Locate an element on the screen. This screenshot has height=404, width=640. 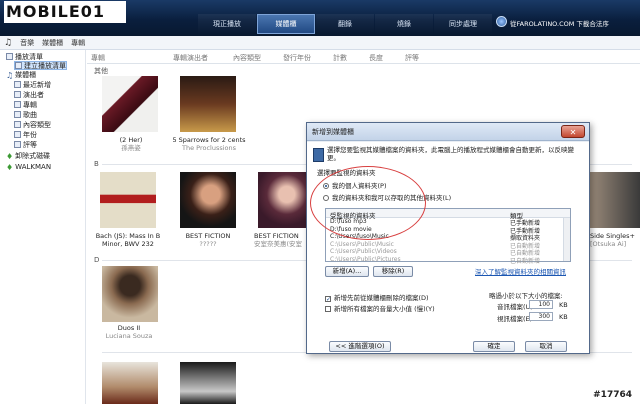
walkman-icon: ♦ is located at coordinates (10, 167).